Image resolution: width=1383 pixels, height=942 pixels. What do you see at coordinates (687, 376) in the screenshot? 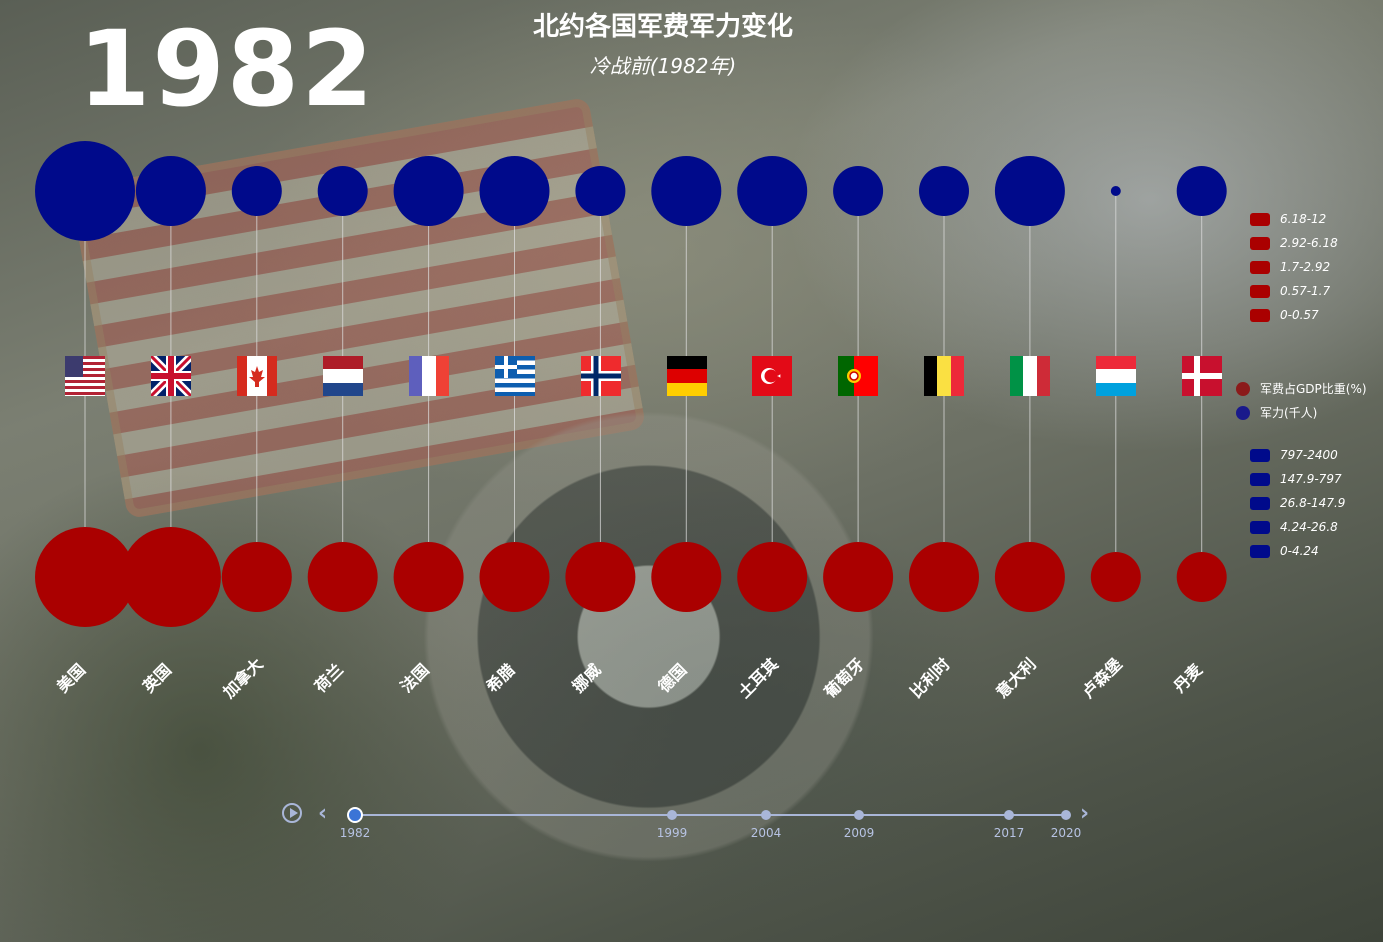
I see `flag-germany-icon` at bounding box center [687, 376].